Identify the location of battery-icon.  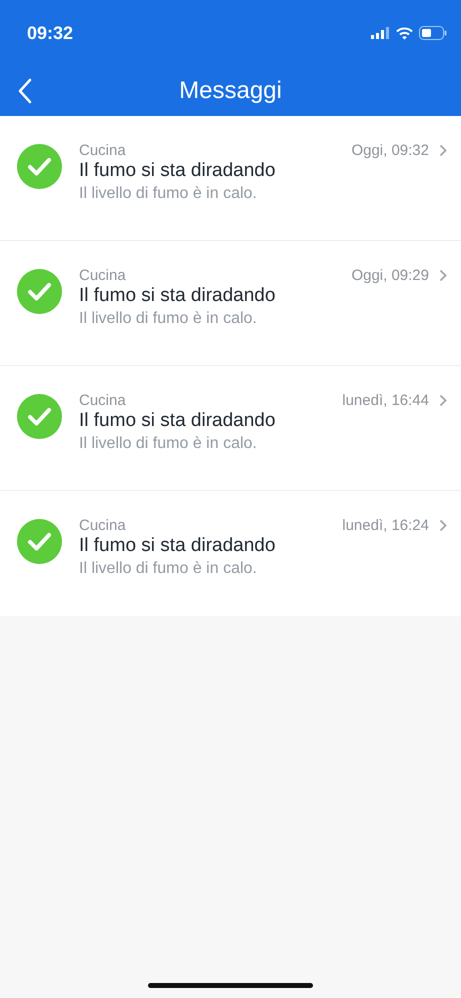
(433, 33).